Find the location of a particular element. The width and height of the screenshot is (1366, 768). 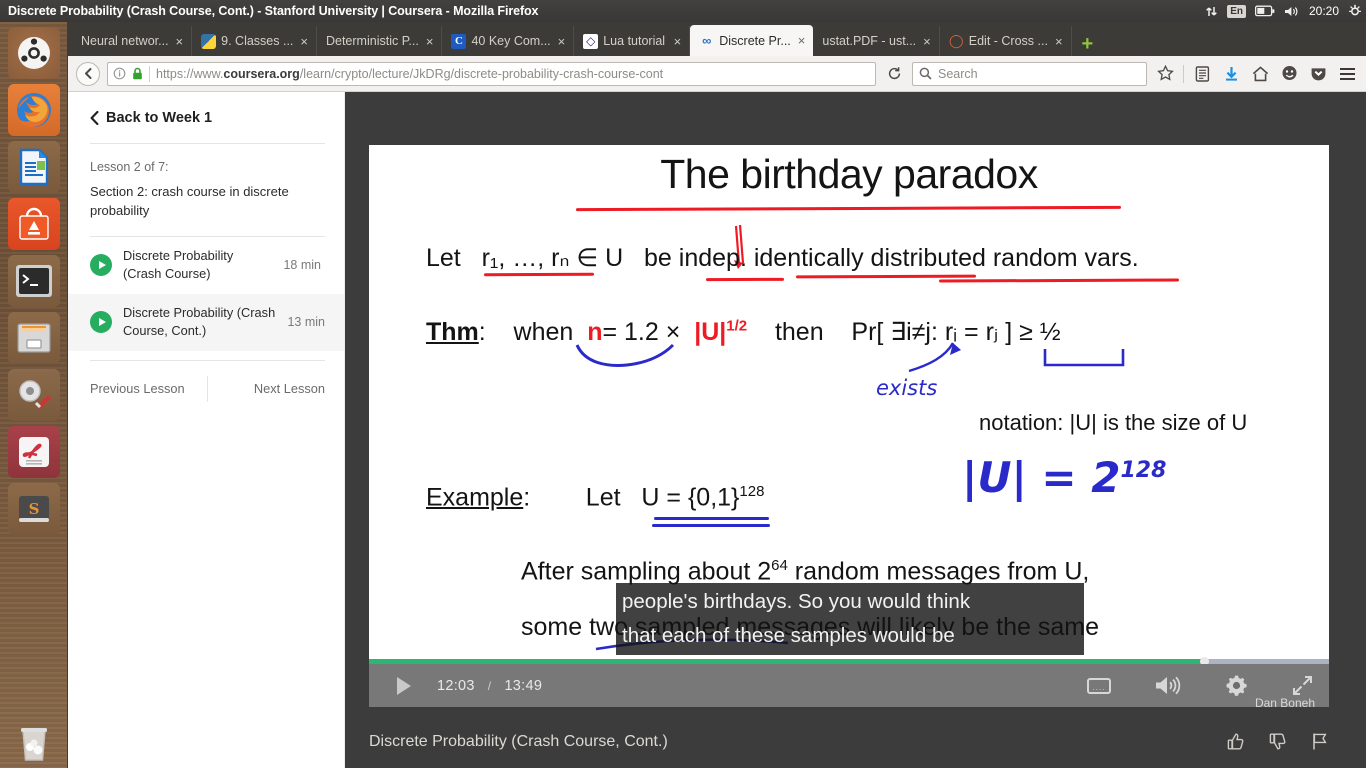

library-icon is located at coordinates (1202, 74).